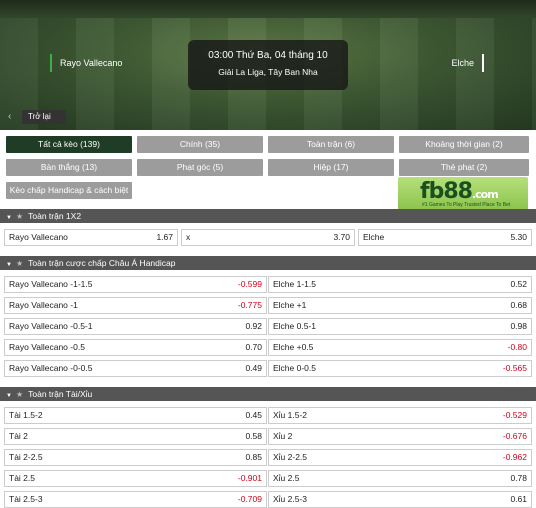 The width and height of the screenshot is (536, 508). What do you see at coordinates (18, 436) in the screenshot?
I see `odds-label: Tài 2` at bounding box center [18, 436].